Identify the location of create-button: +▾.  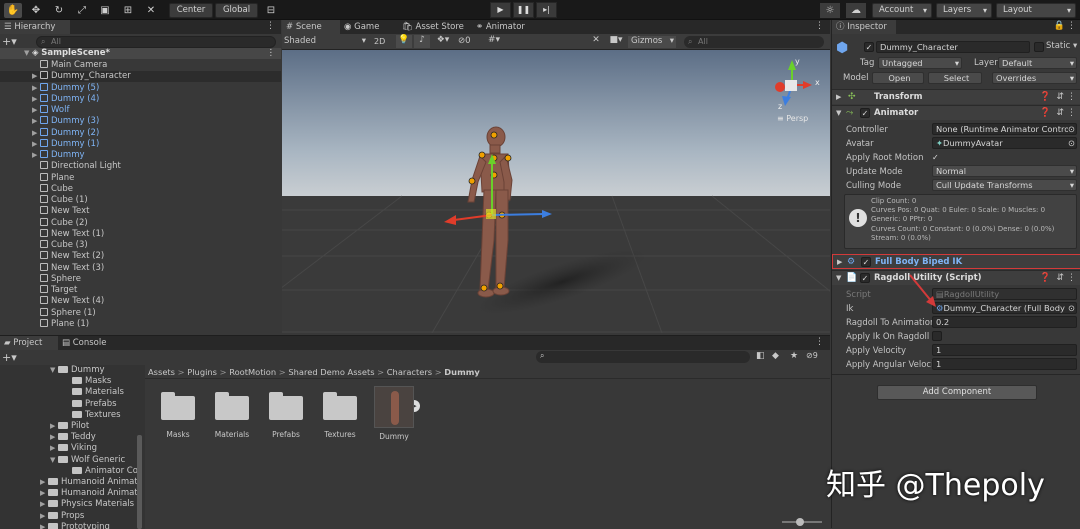
(9, 41).